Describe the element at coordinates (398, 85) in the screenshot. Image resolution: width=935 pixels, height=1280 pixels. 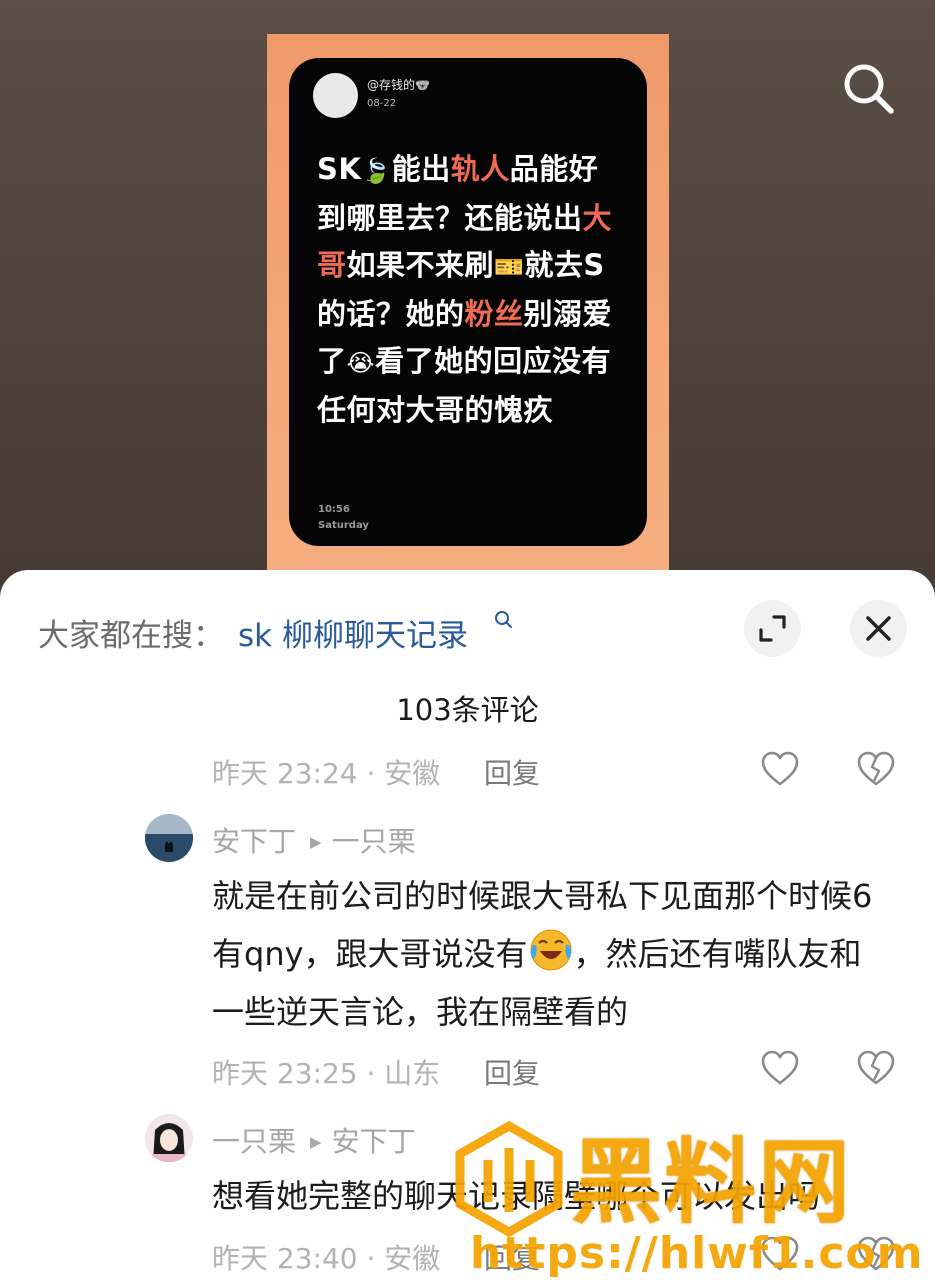
I see `post-handle: @存钱的🐨` at that location.